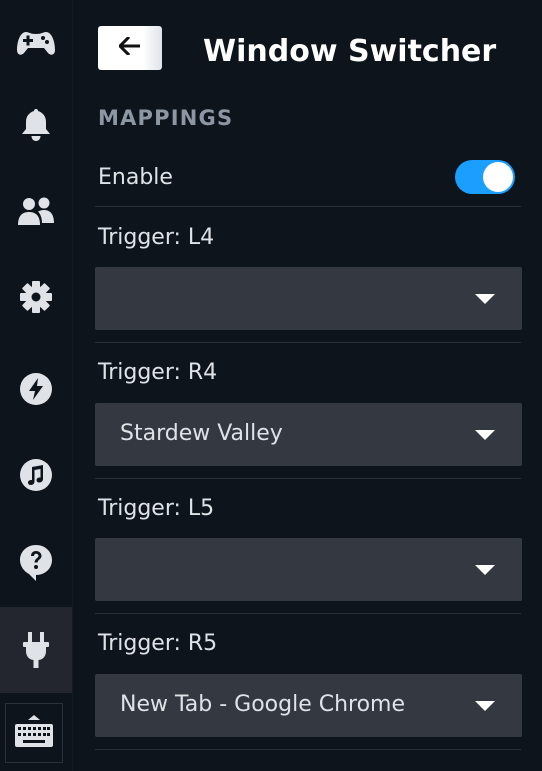 This screenshot has width=542, height=771. I want to click on sidebar-item-music, so click(36, 475).